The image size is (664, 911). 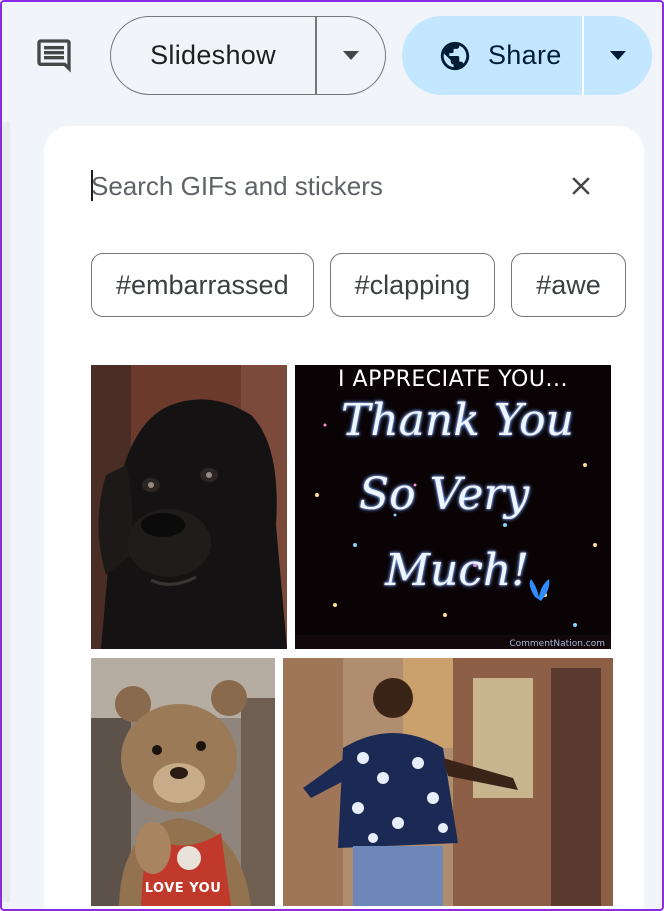 I want to click on dancing-gif, so click(x=448, y=782).